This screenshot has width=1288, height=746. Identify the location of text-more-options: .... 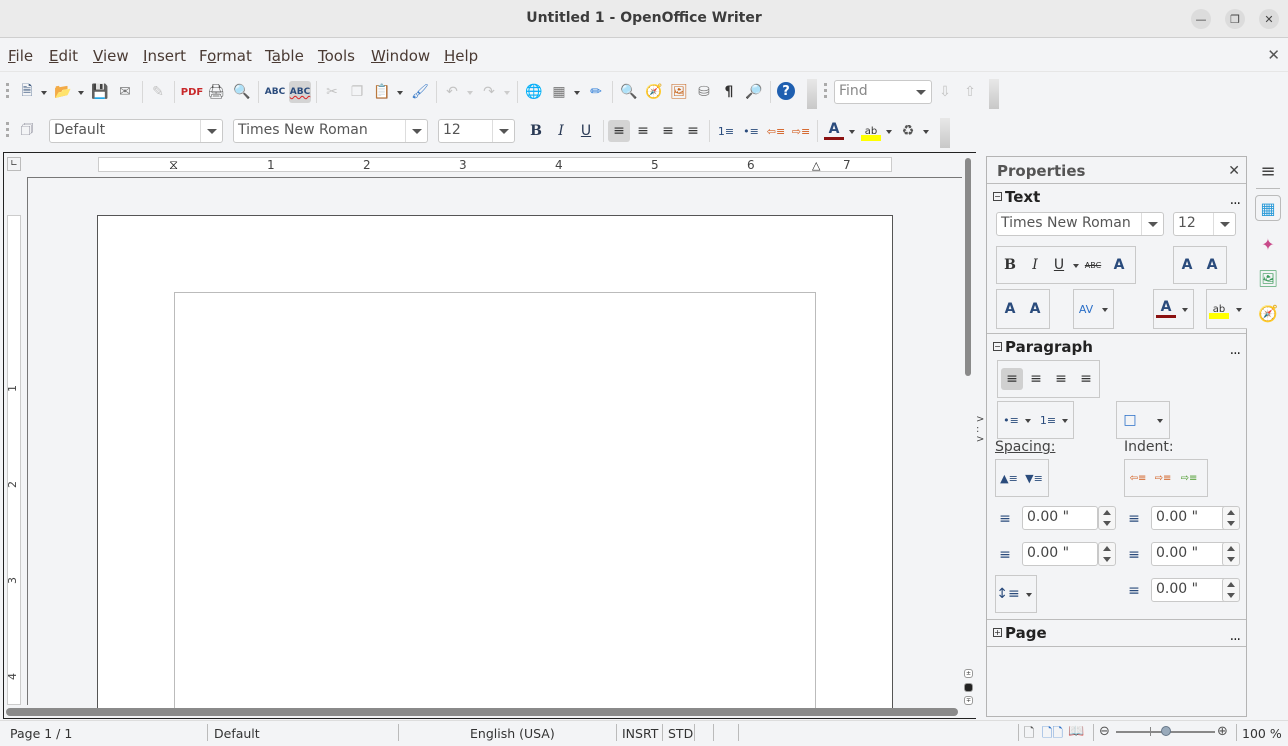
(1235, 200).